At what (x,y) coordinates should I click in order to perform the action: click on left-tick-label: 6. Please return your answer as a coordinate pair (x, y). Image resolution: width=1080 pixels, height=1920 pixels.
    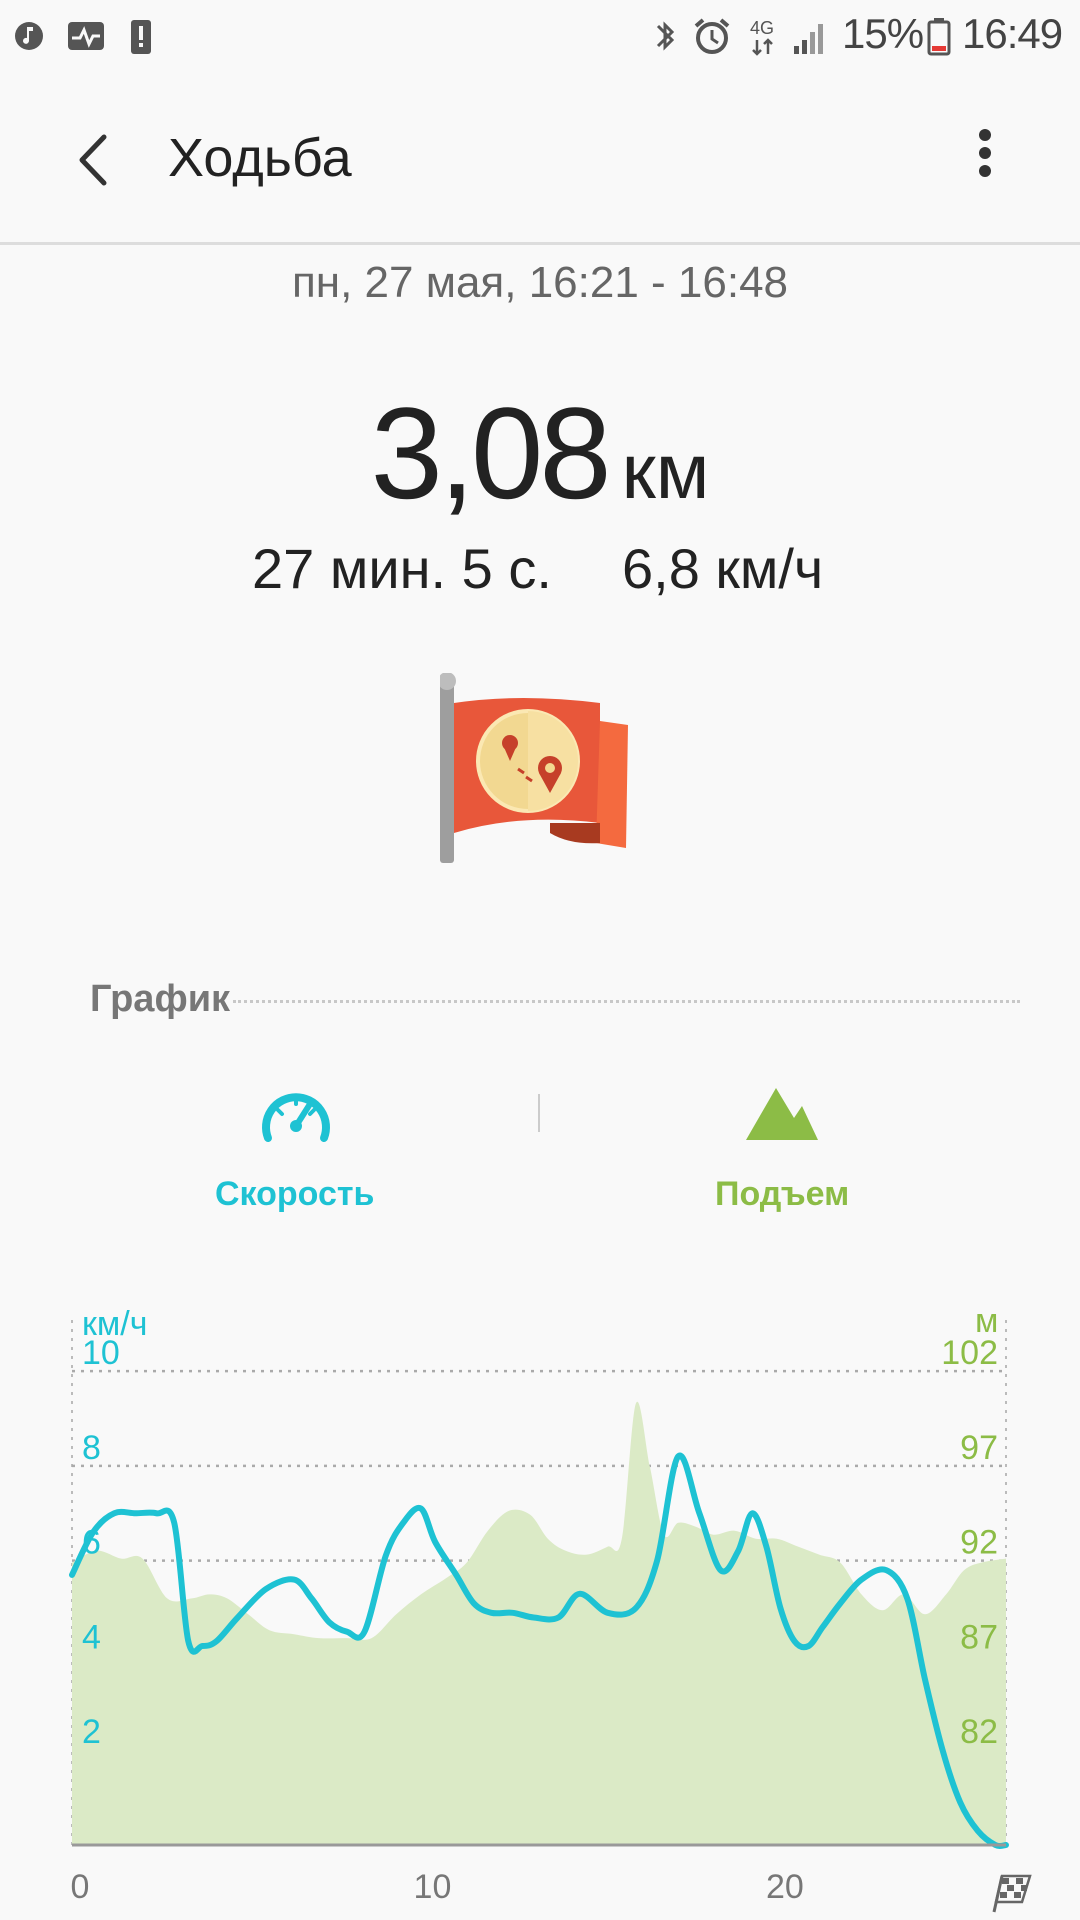
    Looking at the image, I should click on (91, 1543).